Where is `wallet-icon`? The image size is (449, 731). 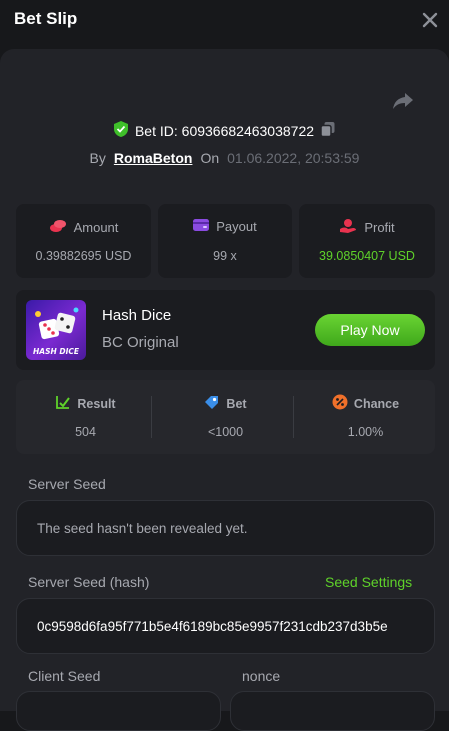 wallet-icon is located at coordinates (201, 226).